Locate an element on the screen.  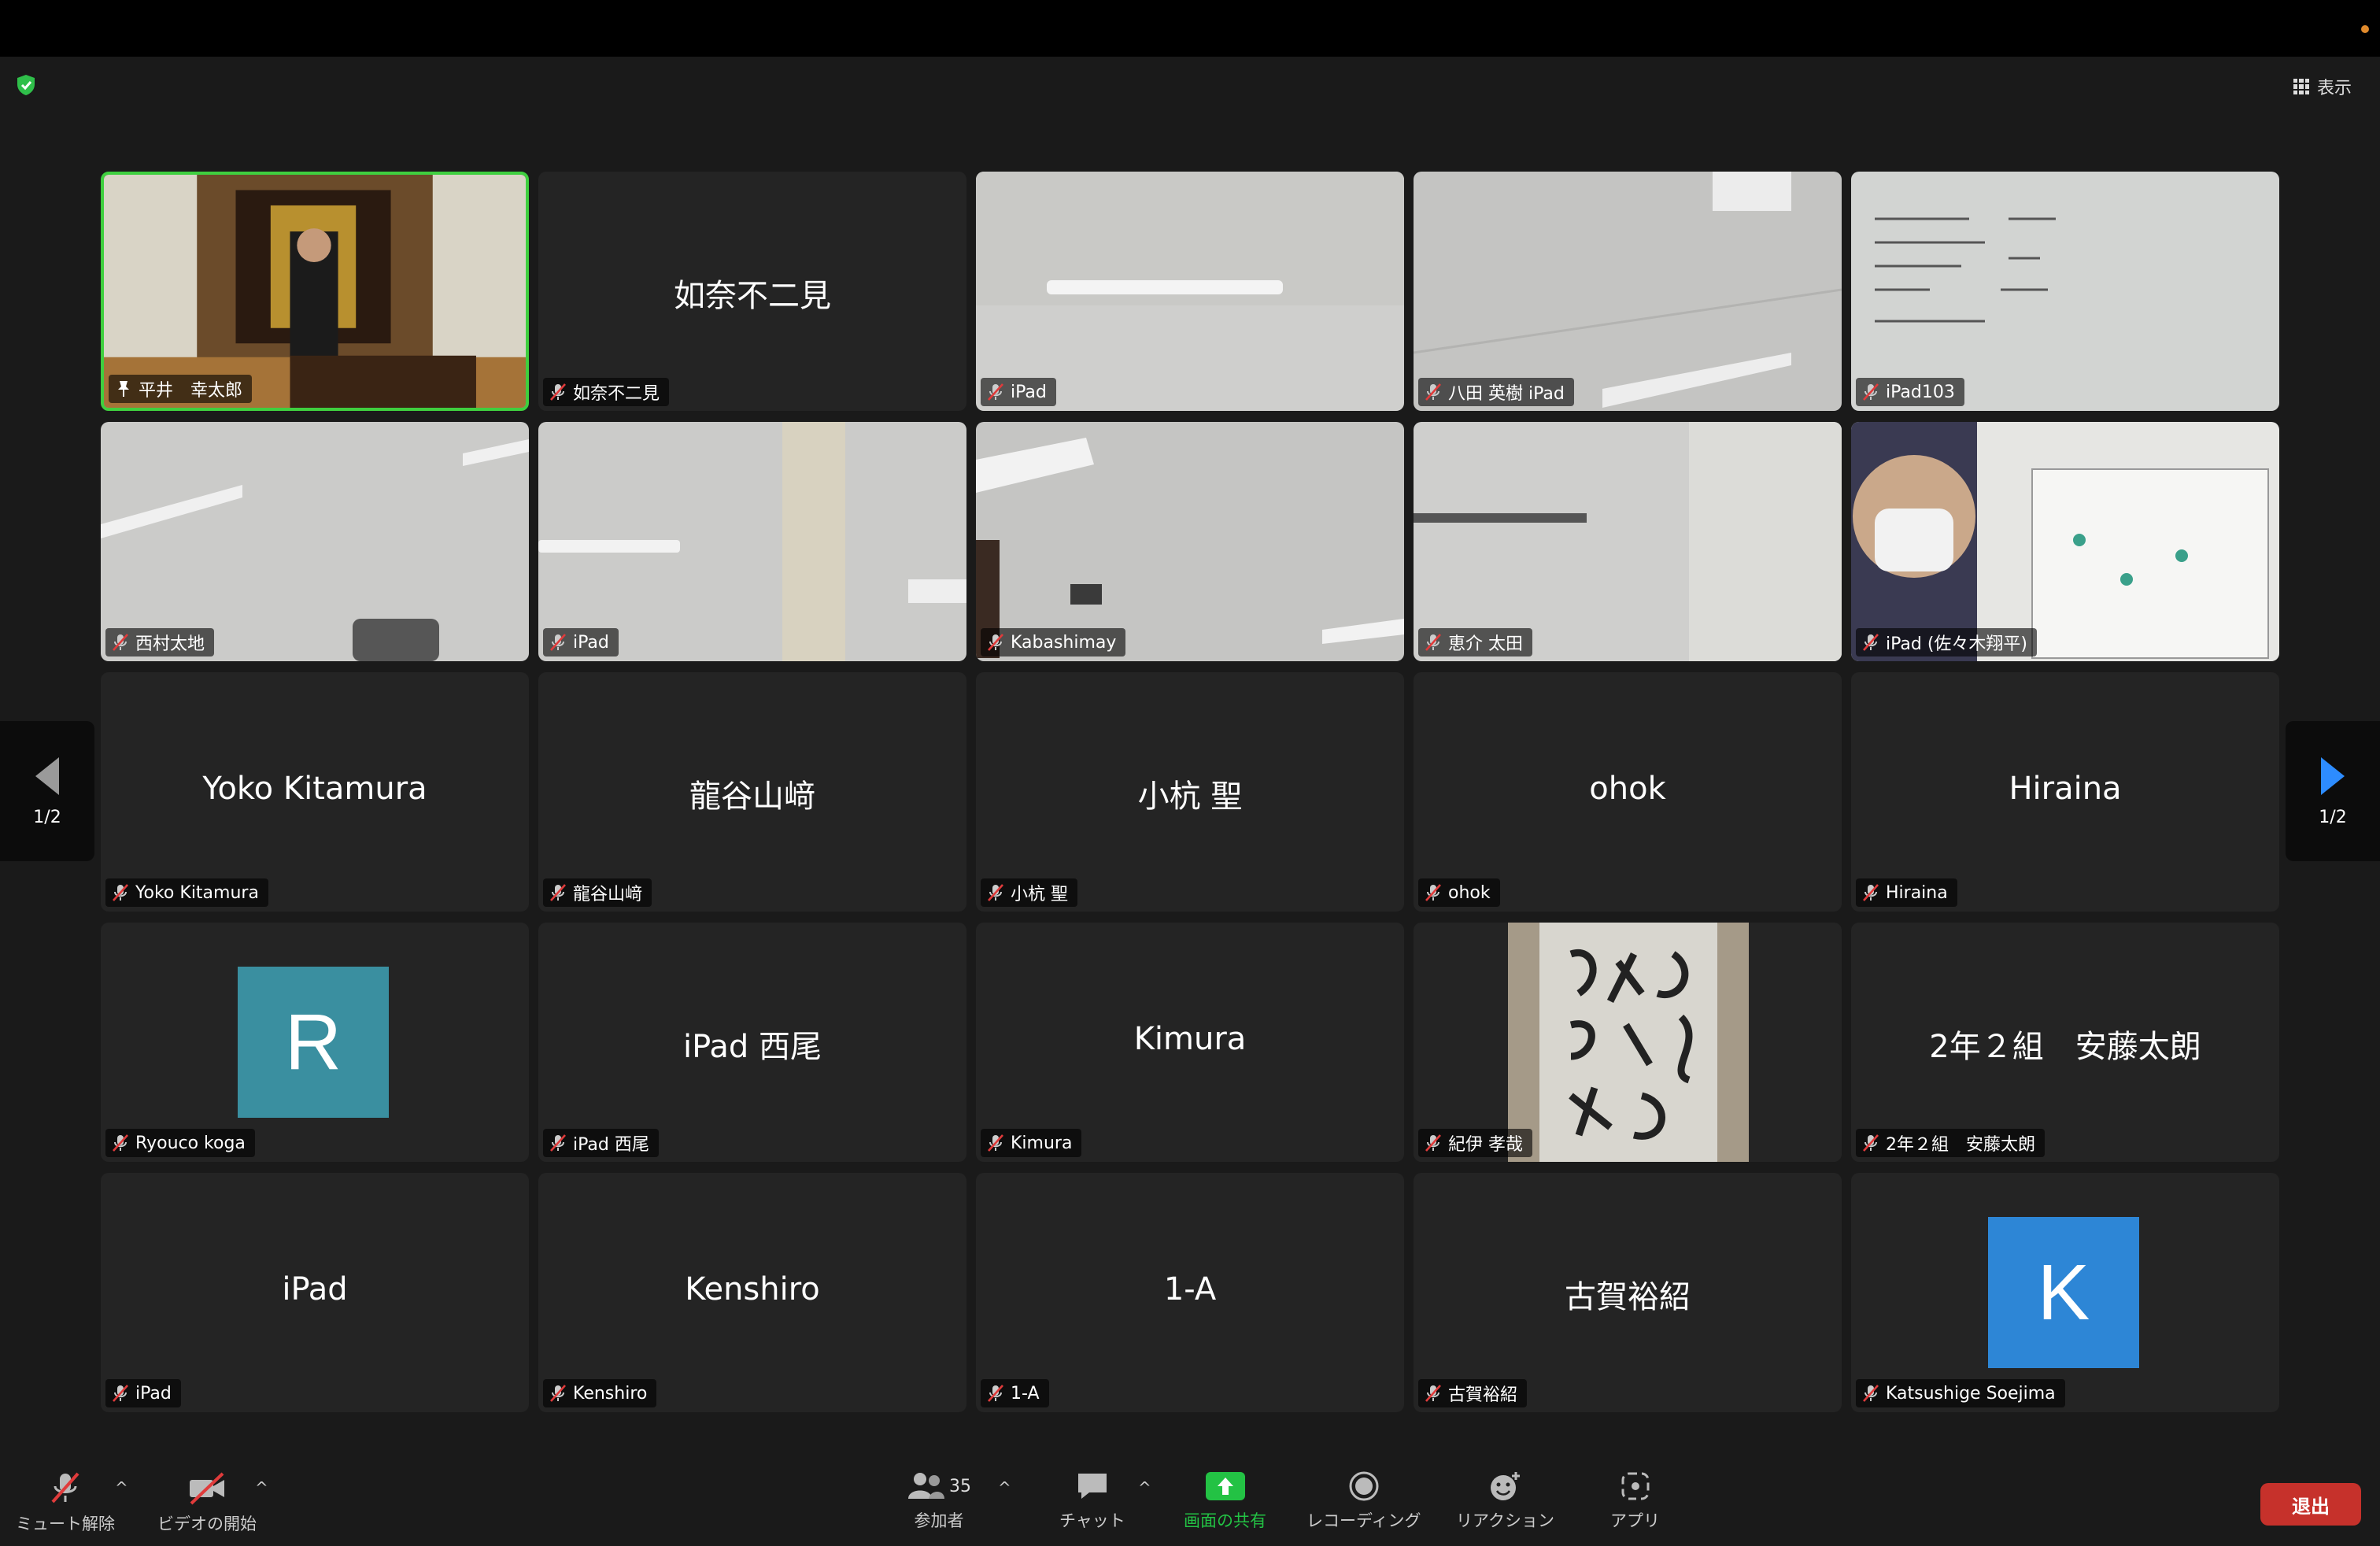
participant-tile: R Ryouco koga is located at coordinates (315, 1043).